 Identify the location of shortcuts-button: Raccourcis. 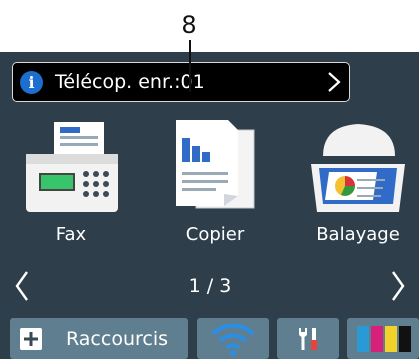
(99, 338).